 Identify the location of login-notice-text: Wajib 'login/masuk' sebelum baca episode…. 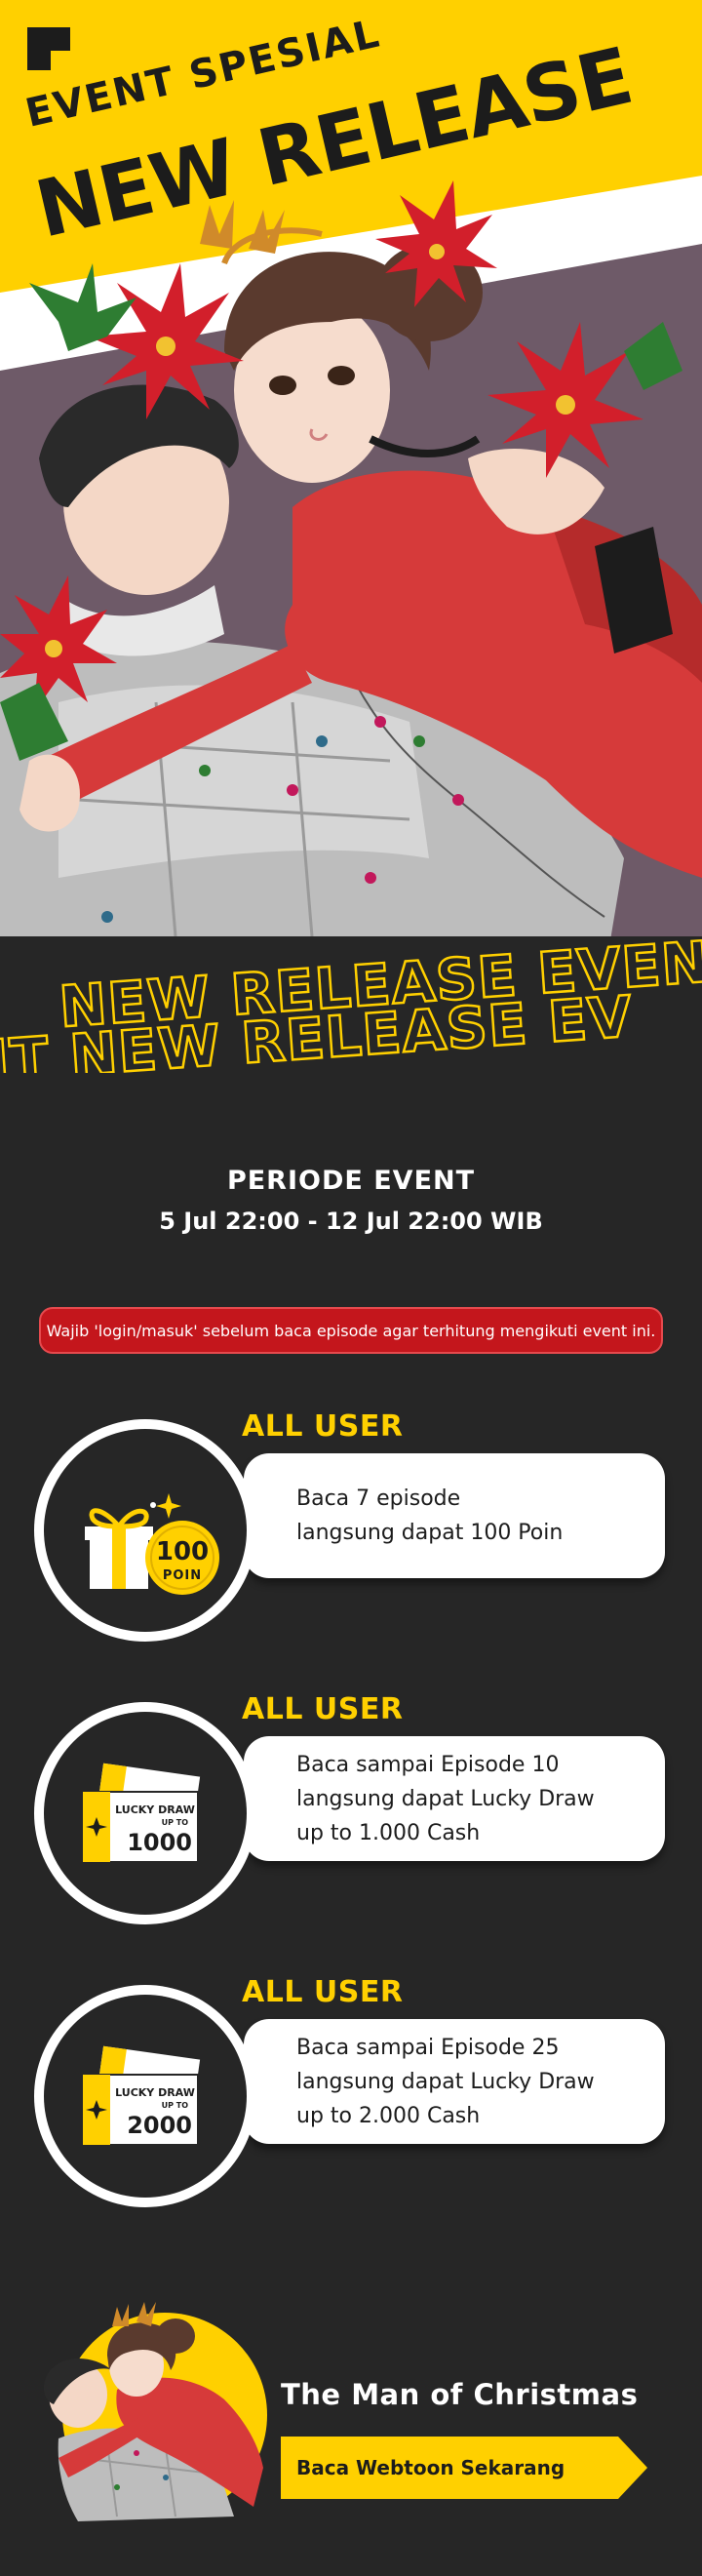
(351, 1330).